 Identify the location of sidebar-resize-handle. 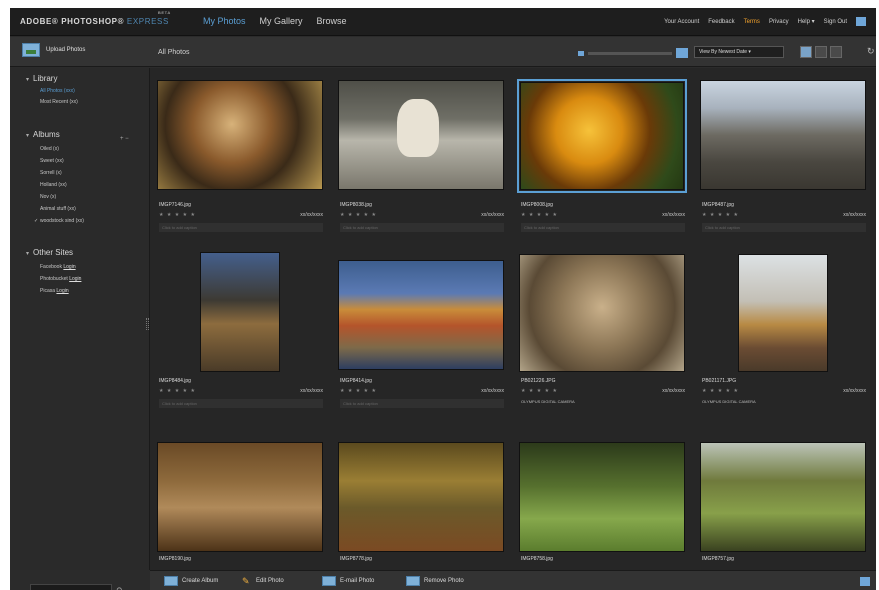
(147, 324).